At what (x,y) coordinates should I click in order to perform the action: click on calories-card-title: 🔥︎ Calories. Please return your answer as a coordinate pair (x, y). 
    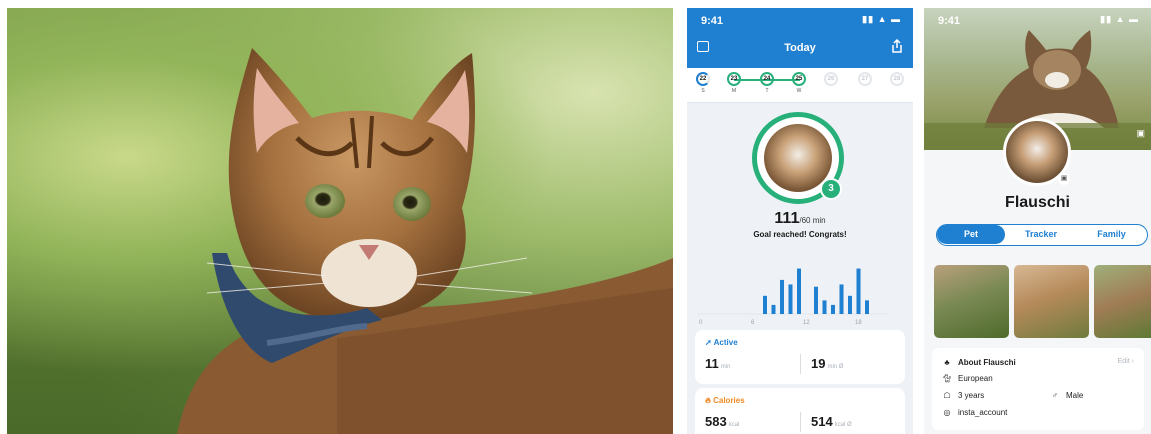
    Looking at the image, I should click on (725, 401).